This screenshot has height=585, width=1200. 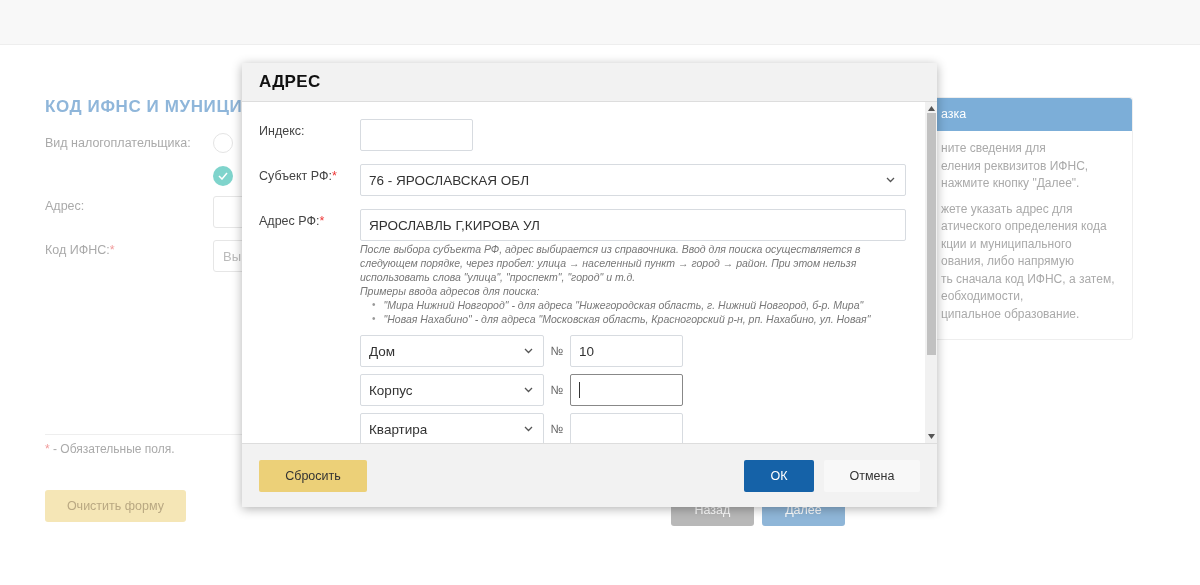 What do you see at coordinates (1011, 183) in the screenshot?
I see `hint-text: нажмите кнопку "Далее".` at bounding box center [1011, 183].